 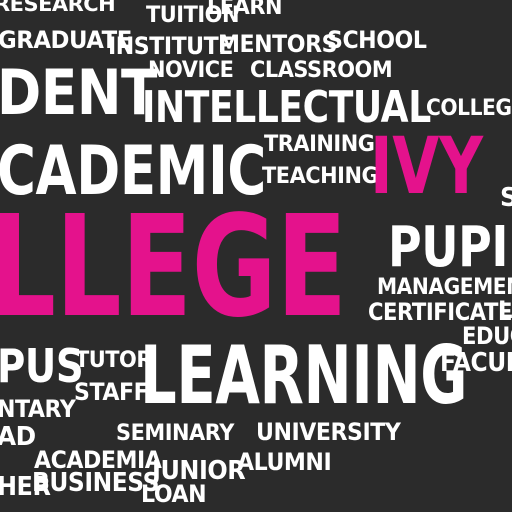 What do you see at coordinates (38, 409) in the screenshot?
I see `word-elementary: NTARY` at bounding box center [38, 409].